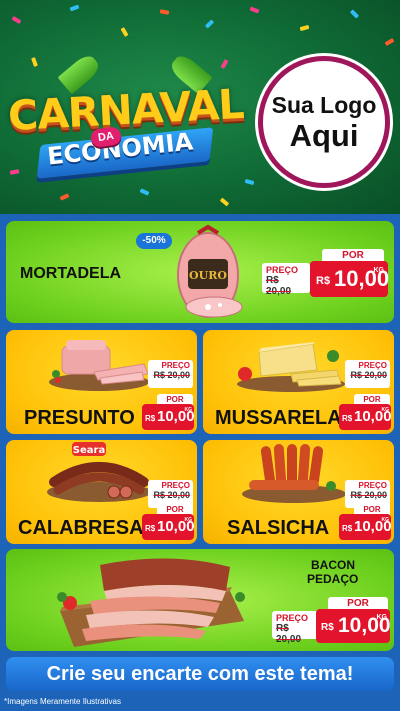 The width and height of the screenshot is (400, 711). I want to click on product-card-salsicha: SALSICHA PREÇO R$ 20,00 POR R$ 10,00 KG, so click(298, 492).